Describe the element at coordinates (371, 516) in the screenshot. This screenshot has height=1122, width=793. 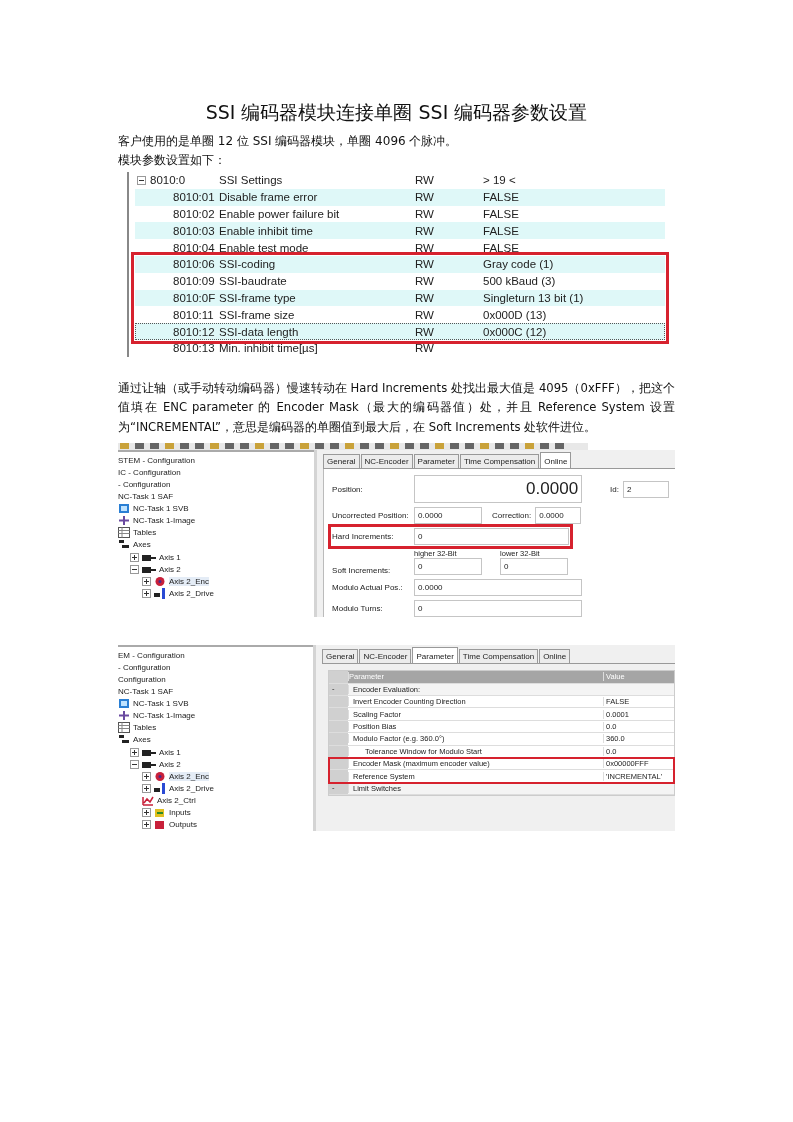
I see `field-label: Uncorrected Position:` at that location.